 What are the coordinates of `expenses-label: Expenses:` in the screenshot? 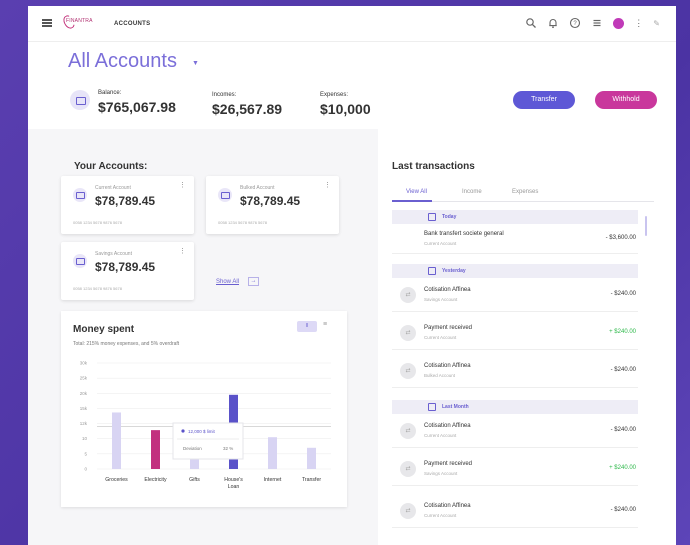 It's located at (334, 95).